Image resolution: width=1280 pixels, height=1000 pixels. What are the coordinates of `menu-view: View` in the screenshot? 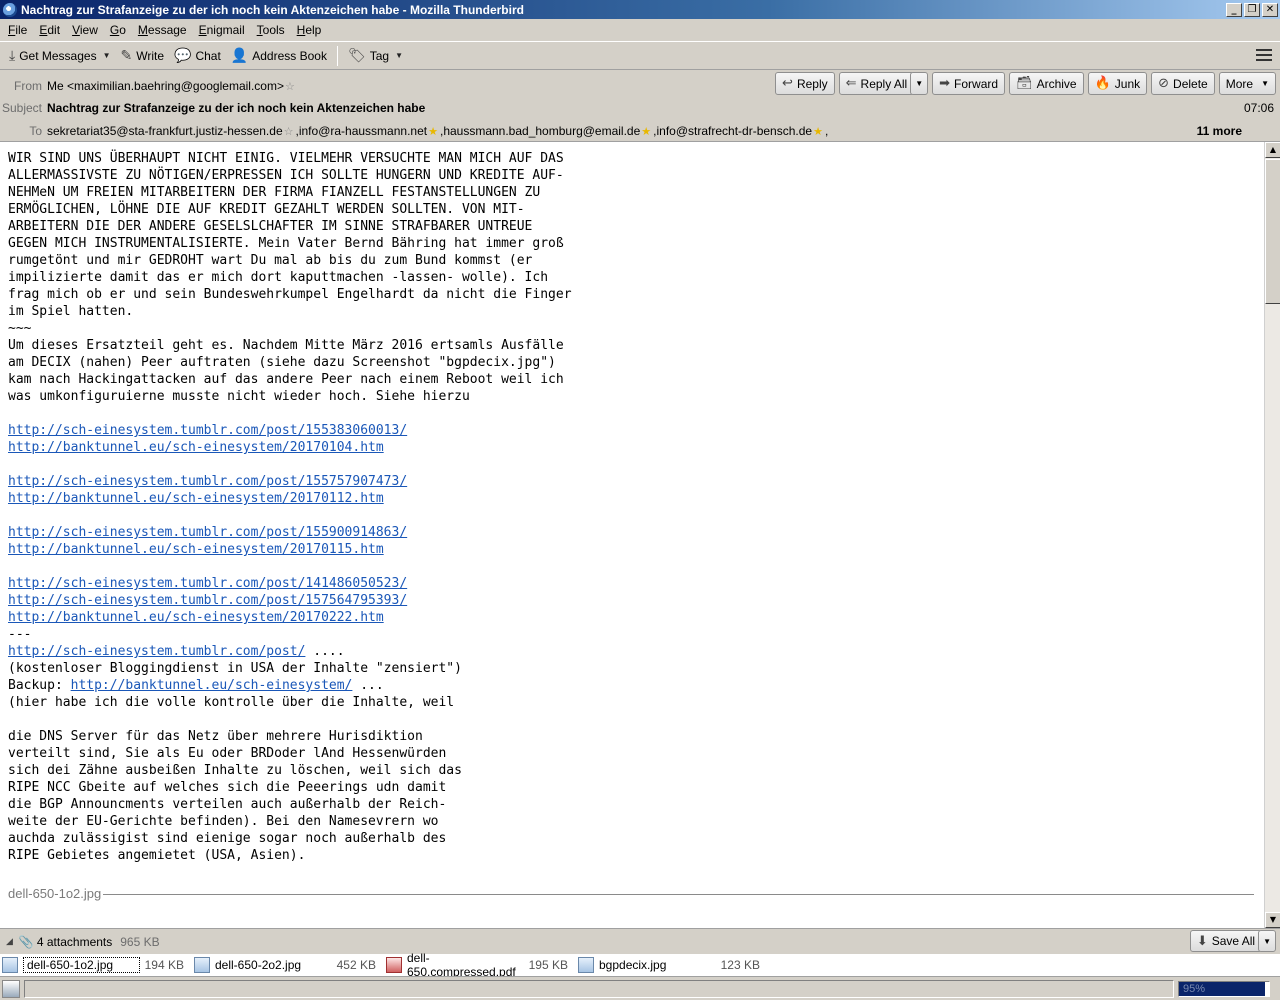 It's located at (85, 30).